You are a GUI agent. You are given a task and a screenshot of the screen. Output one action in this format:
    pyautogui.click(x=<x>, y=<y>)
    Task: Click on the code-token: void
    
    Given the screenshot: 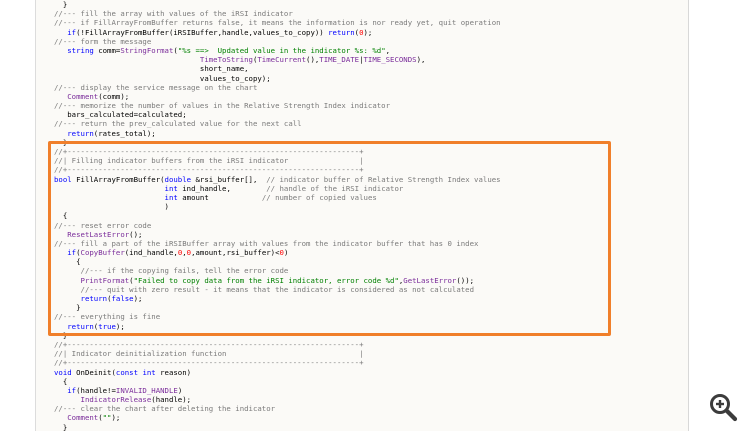 What is the action you would take?
    pyautogui.click(x=63, y=372)
    